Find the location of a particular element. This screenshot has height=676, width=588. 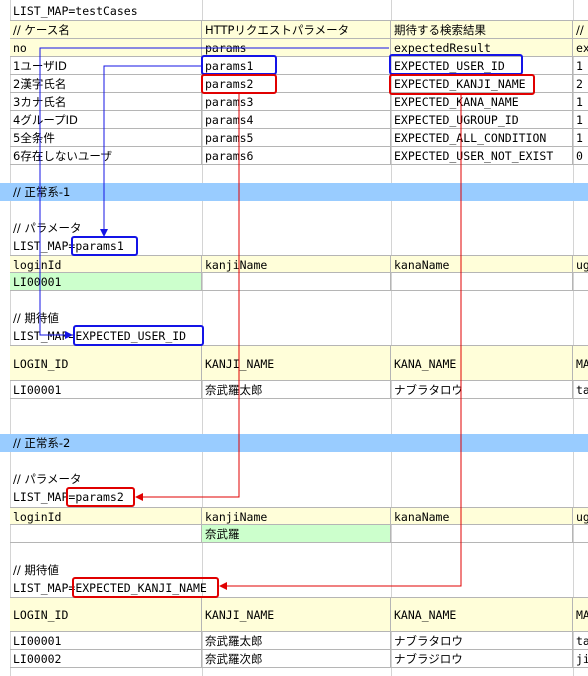

section-banner-label: // 正常系-2 is located at coordinates (160, 443).